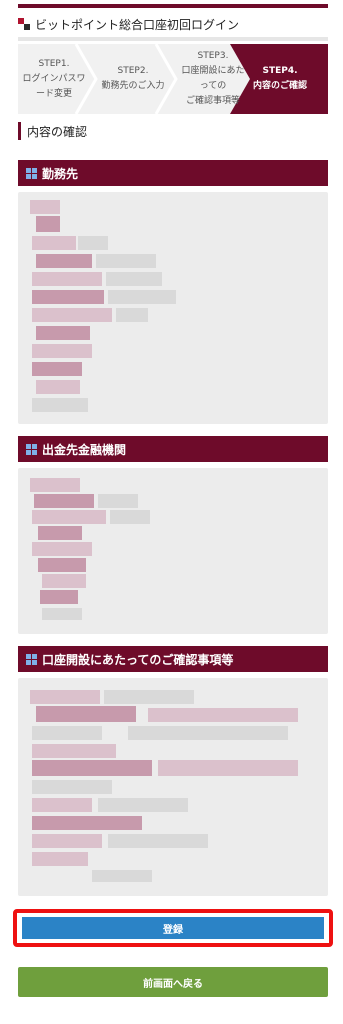 Image resolution: width=343 pixels, height=1024 pixels. Describe the element at coordinates (57, 131) in the screenshot. I see `section-heading-text: 内容の確認` at that location.